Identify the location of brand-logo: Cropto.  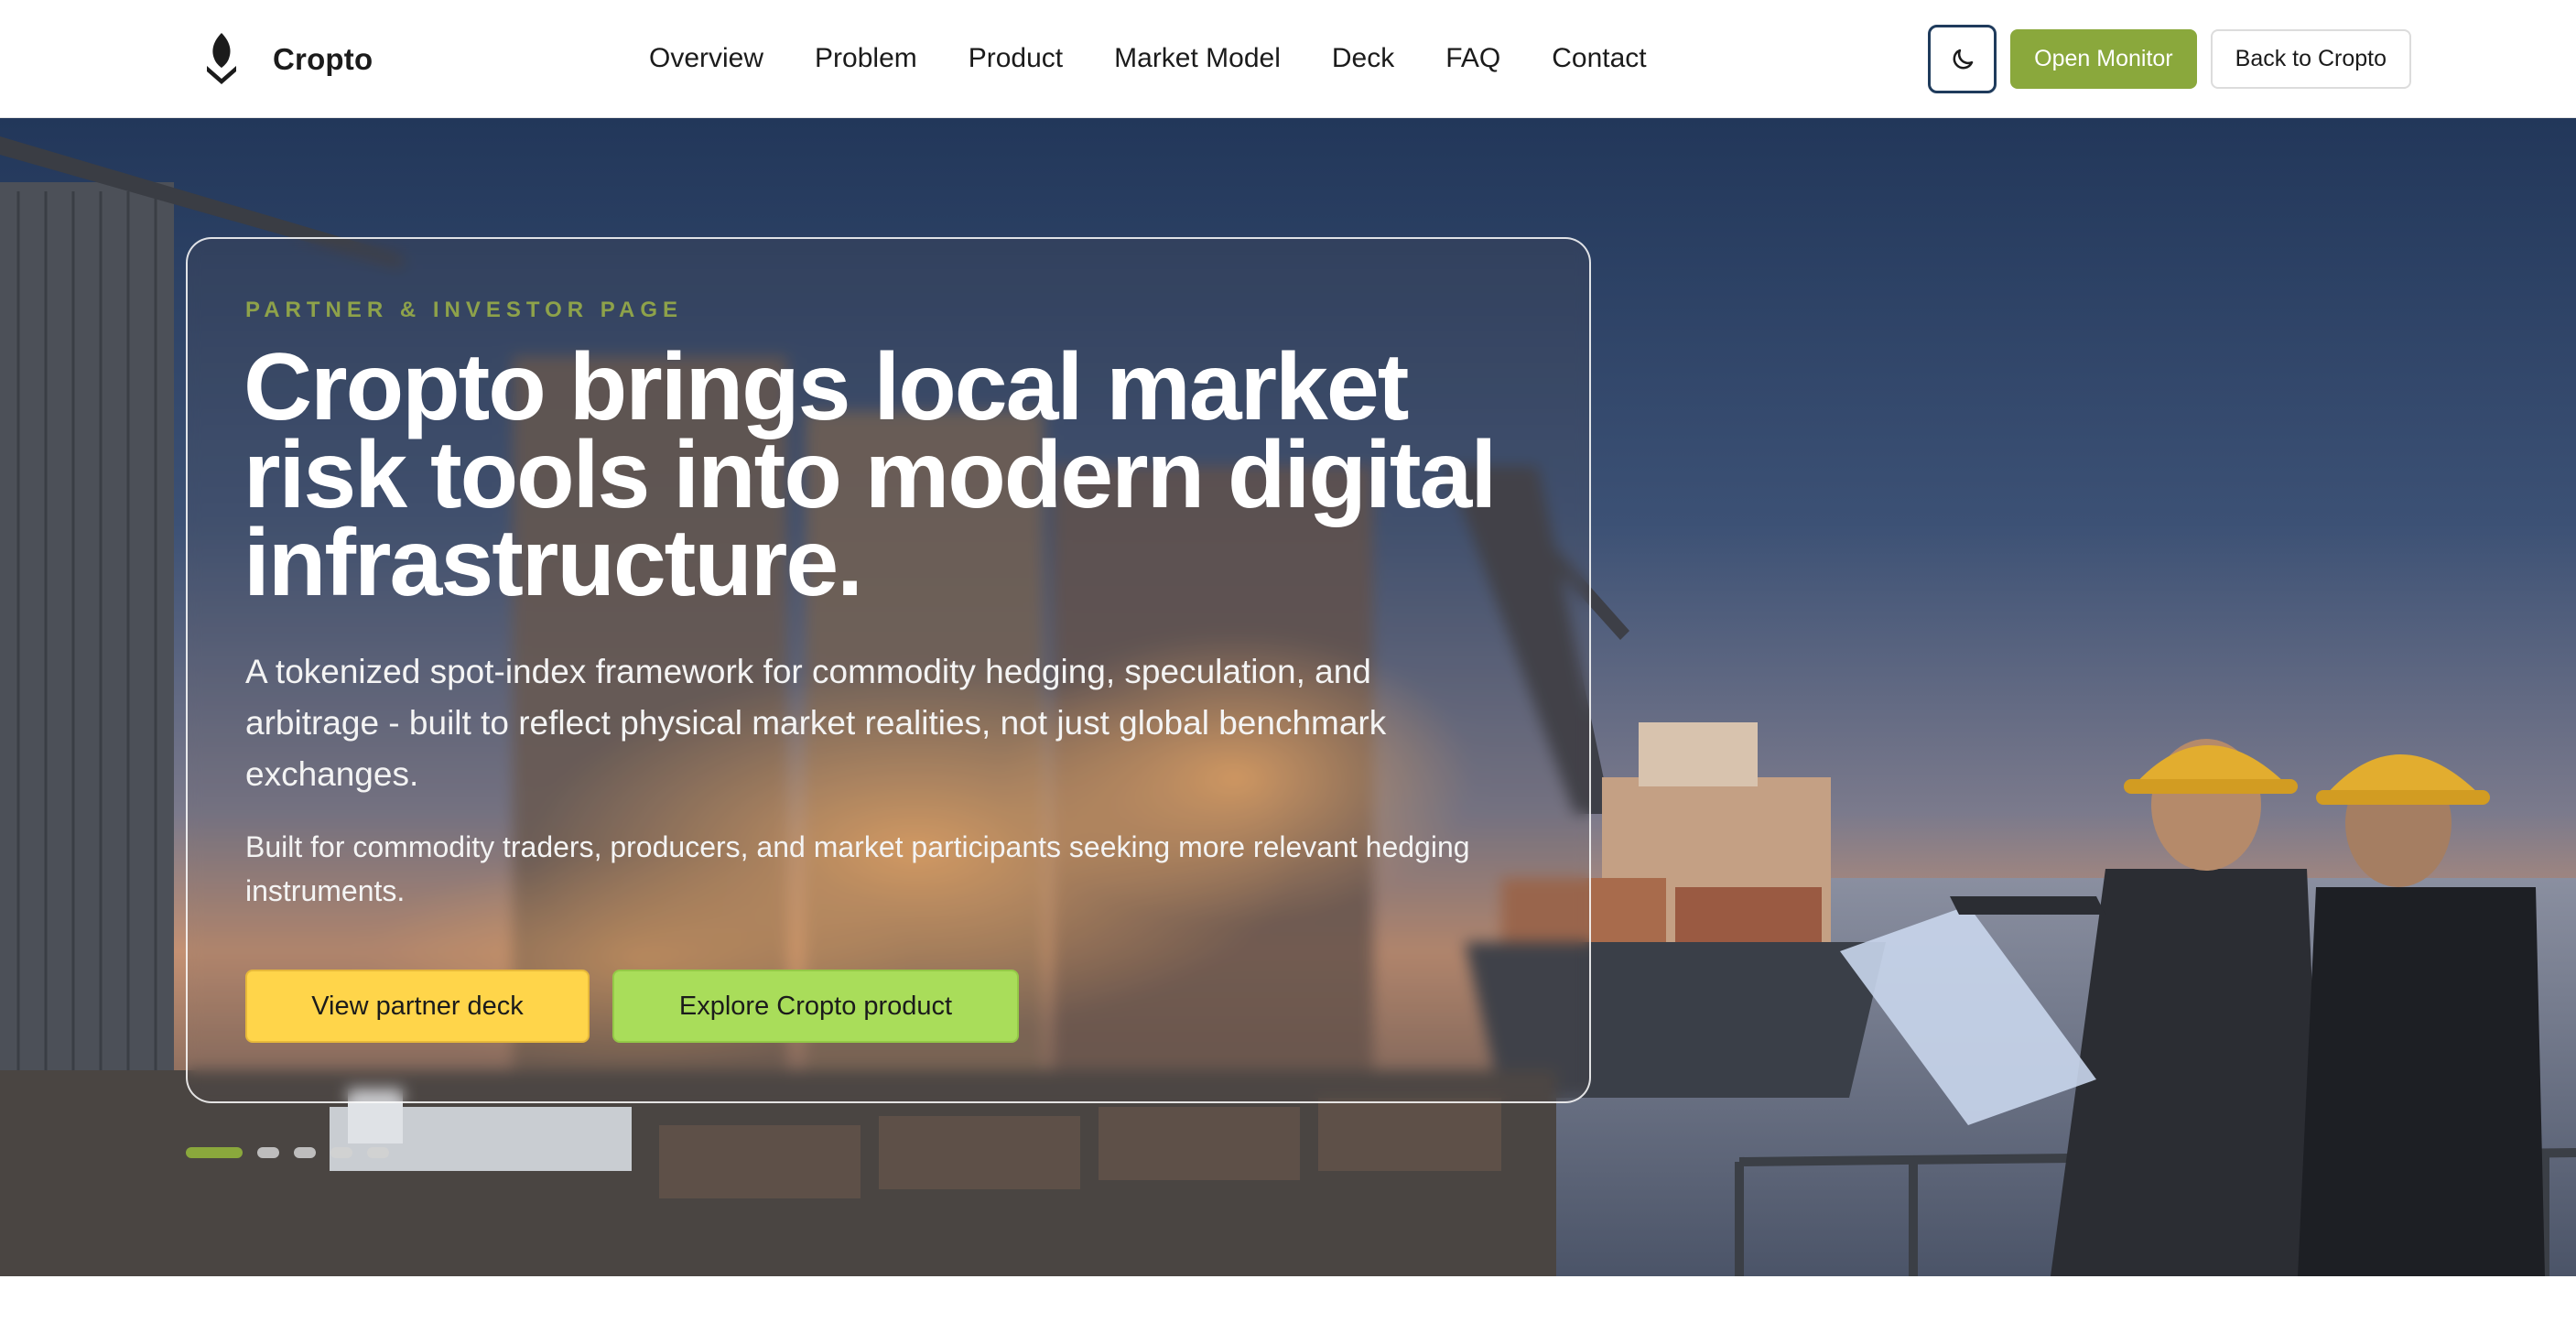
(287, 59).